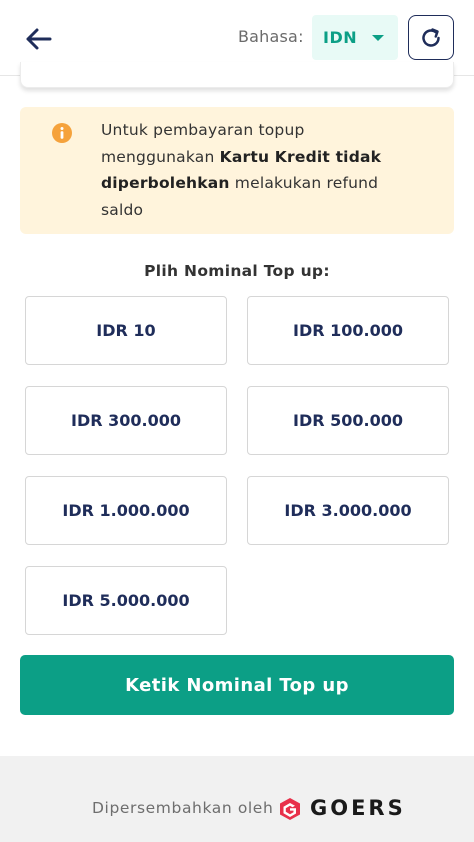 This screenshot has height=842, width=474. I want to click on caret-down-icon, so click(378, 38).